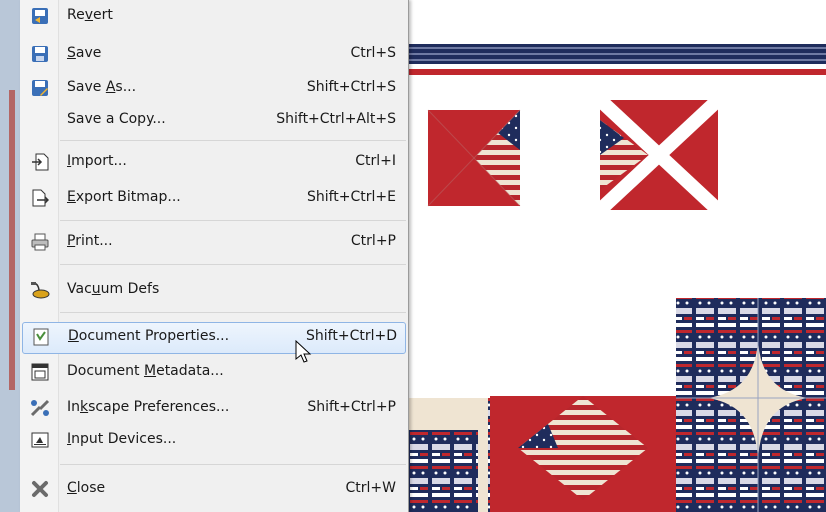  Describe the element at coordinates (213, 198) in the screenshot. I see `menu-item-export-bitmap: Export Bitmap... Shift+Ctrl+E` at that location.